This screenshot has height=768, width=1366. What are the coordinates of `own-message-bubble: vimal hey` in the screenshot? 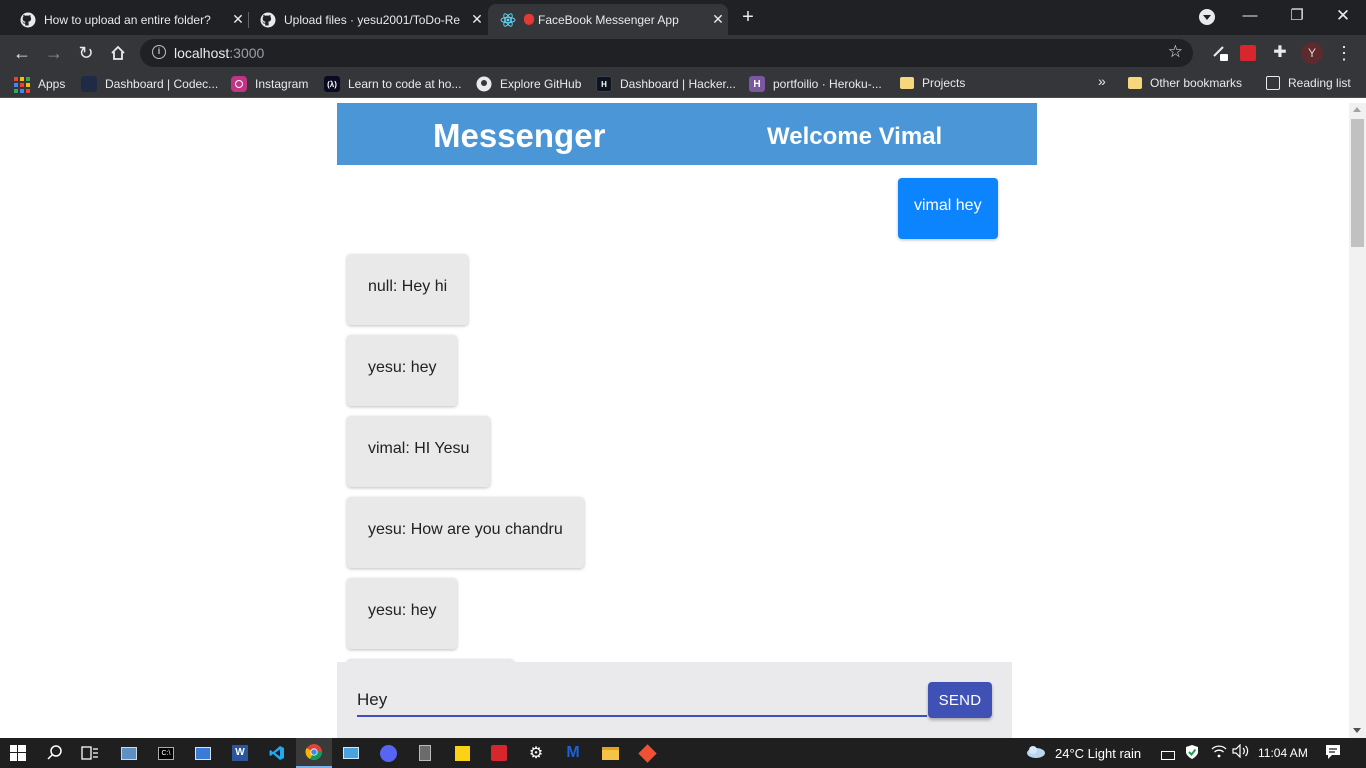 It's located at (948, 208).